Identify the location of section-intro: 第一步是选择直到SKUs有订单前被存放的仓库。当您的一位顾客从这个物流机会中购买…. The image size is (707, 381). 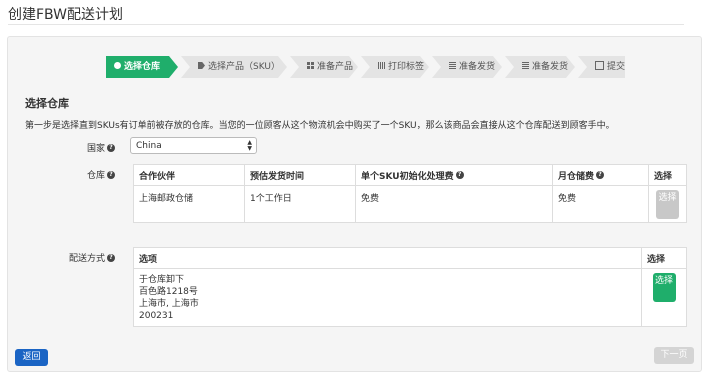
(320, 126).